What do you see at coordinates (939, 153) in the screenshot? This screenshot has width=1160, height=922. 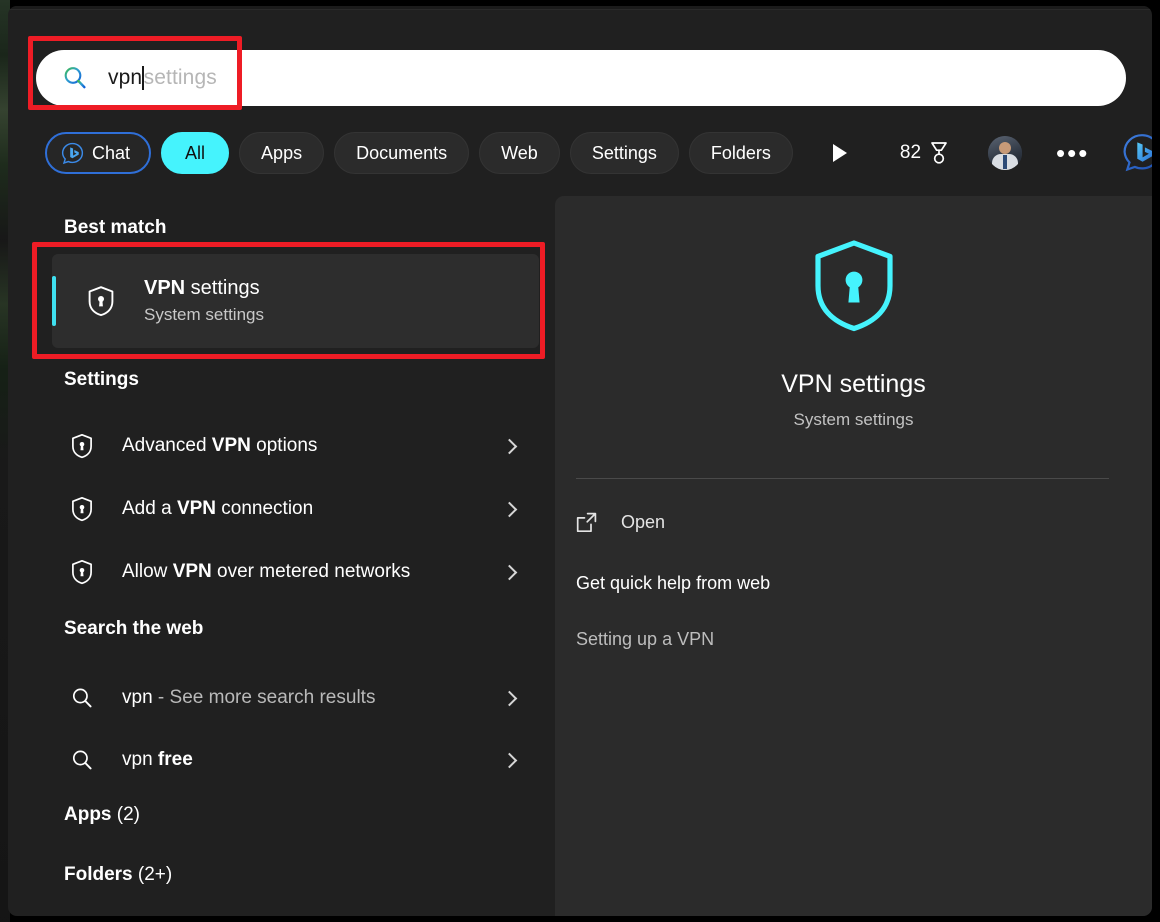 I see `rewards-medal-icon` at bounding box center [939, 153].